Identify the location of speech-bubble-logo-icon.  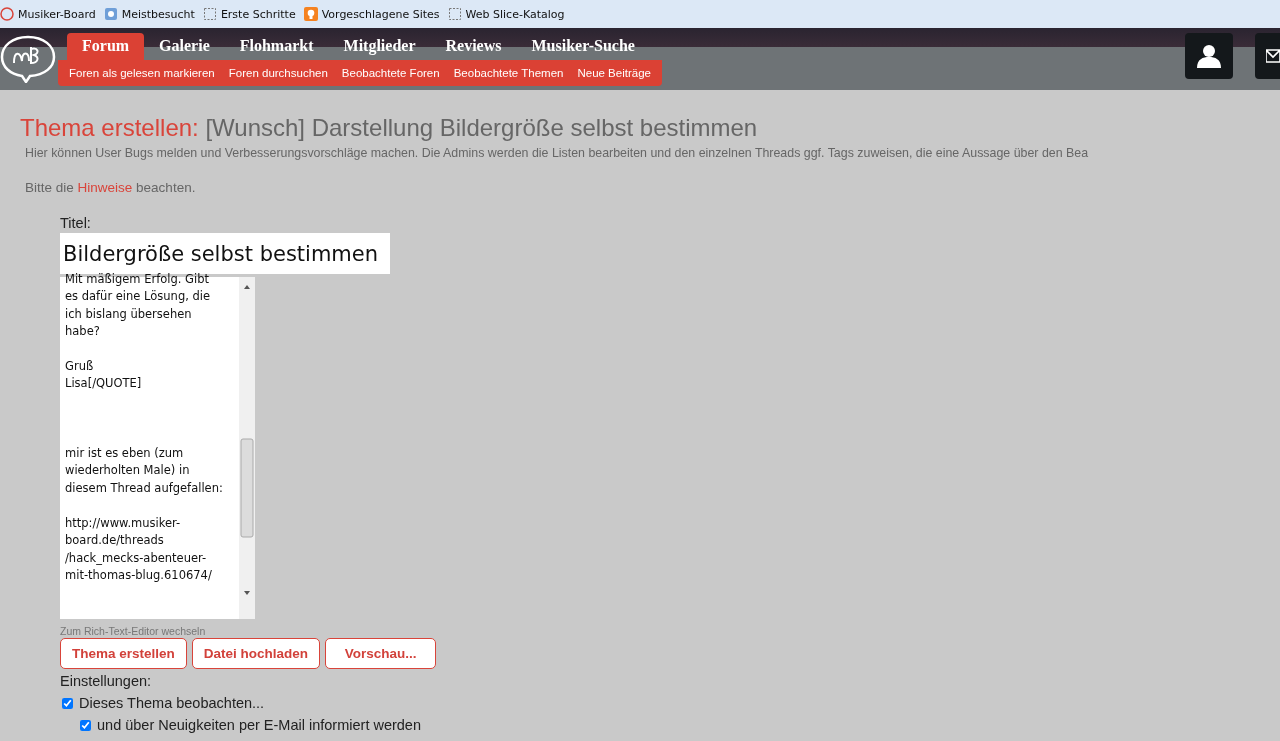
(28, 58).